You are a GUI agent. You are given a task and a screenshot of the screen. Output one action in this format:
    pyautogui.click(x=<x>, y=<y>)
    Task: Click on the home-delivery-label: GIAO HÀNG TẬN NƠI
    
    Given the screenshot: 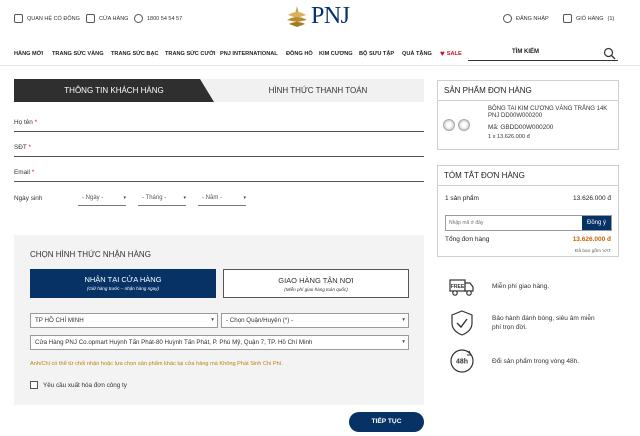 What is the action you would take?
    pyautogui.click(x=316, y=280)
    